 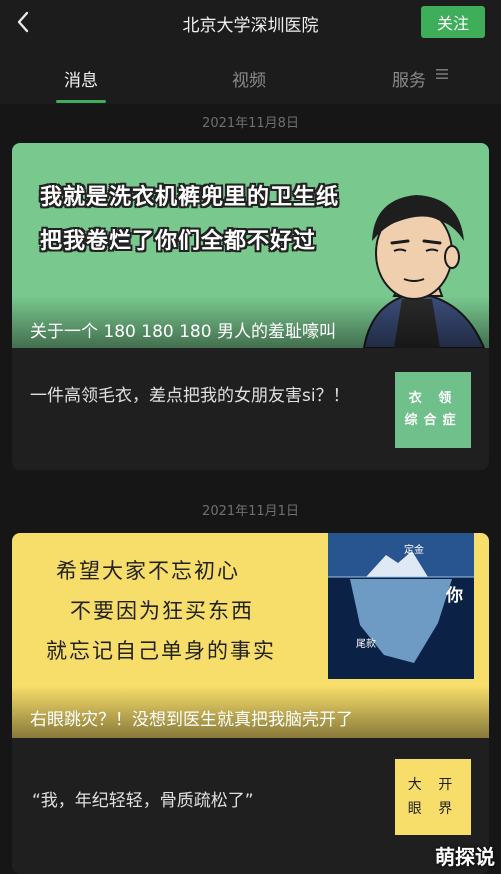 What do you see at coordinates (433, 785) in the screenshot?
I see `thumbnail-text-line: 大 开` at bounding box center [433, 785].